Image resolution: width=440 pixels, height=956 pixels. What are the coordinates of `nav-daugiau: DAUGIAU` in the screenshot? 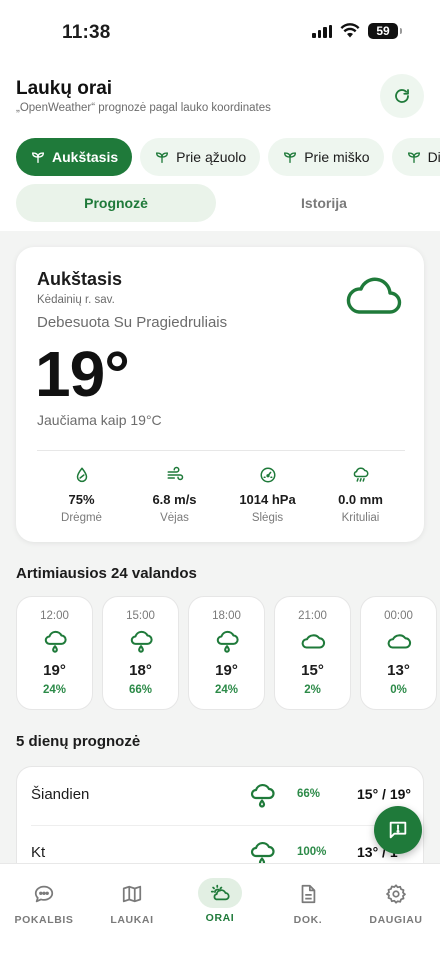 It's located at (396, 910).